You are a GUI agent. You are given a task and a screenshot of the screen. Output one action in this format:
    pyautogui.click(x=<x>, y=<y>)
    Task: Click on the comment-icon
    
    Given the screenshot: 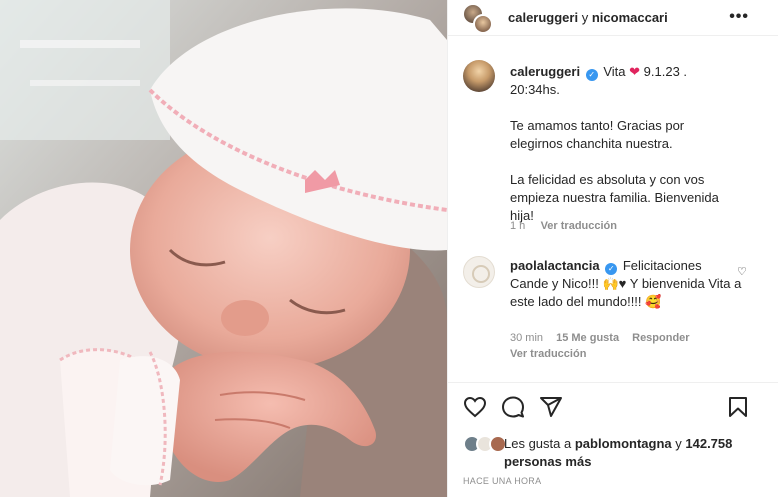 What is the action you would take?
    pyautogui.click(x=513, y=407)
    